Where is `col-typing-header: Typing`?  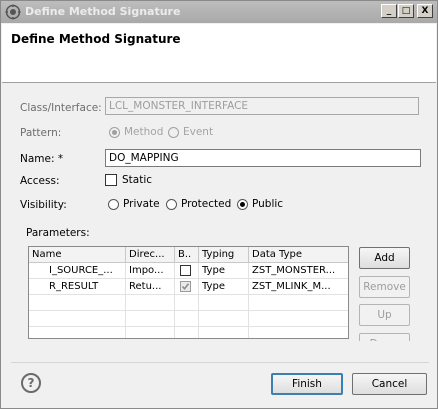 col-typing-header: Typing is located at coordinates (224, 255).